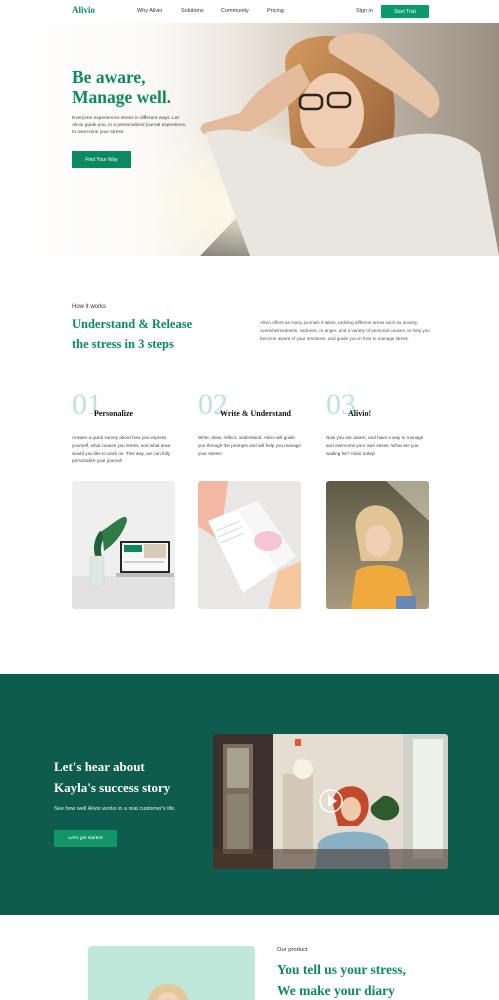  What do you see at coordinates (171, 973) in the screenshot?
I see `product-card-photo` at bounding box center [171, 973].